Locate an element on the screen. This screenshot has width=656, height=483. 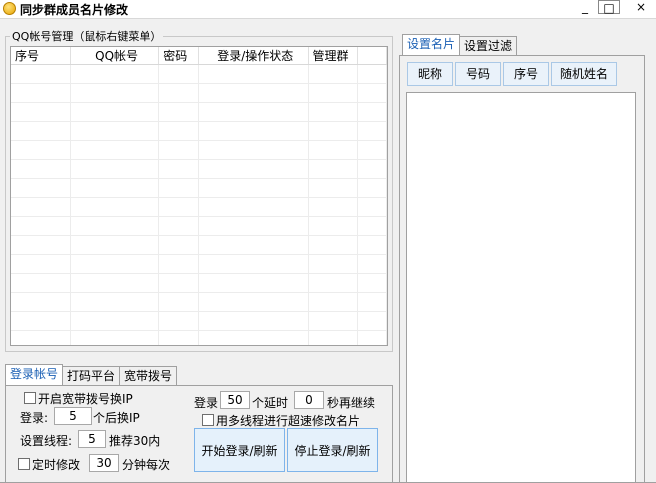
tab-broadband-dial: 宽带拨号 is located at coordinates (148, 375).